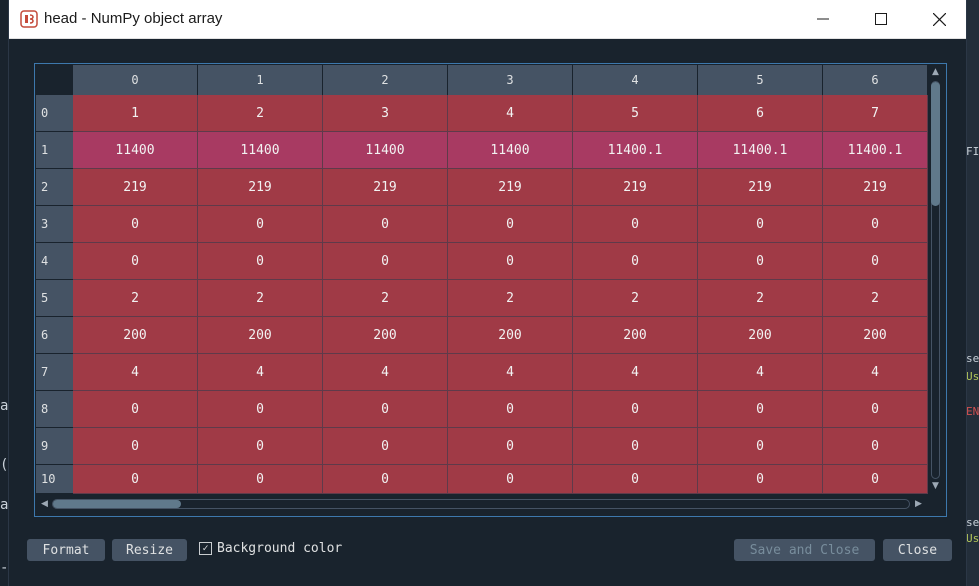  Describe the element at coordinates (44, 504) in the screenshot. I see `scroll-left-icon: ◀` at that location.